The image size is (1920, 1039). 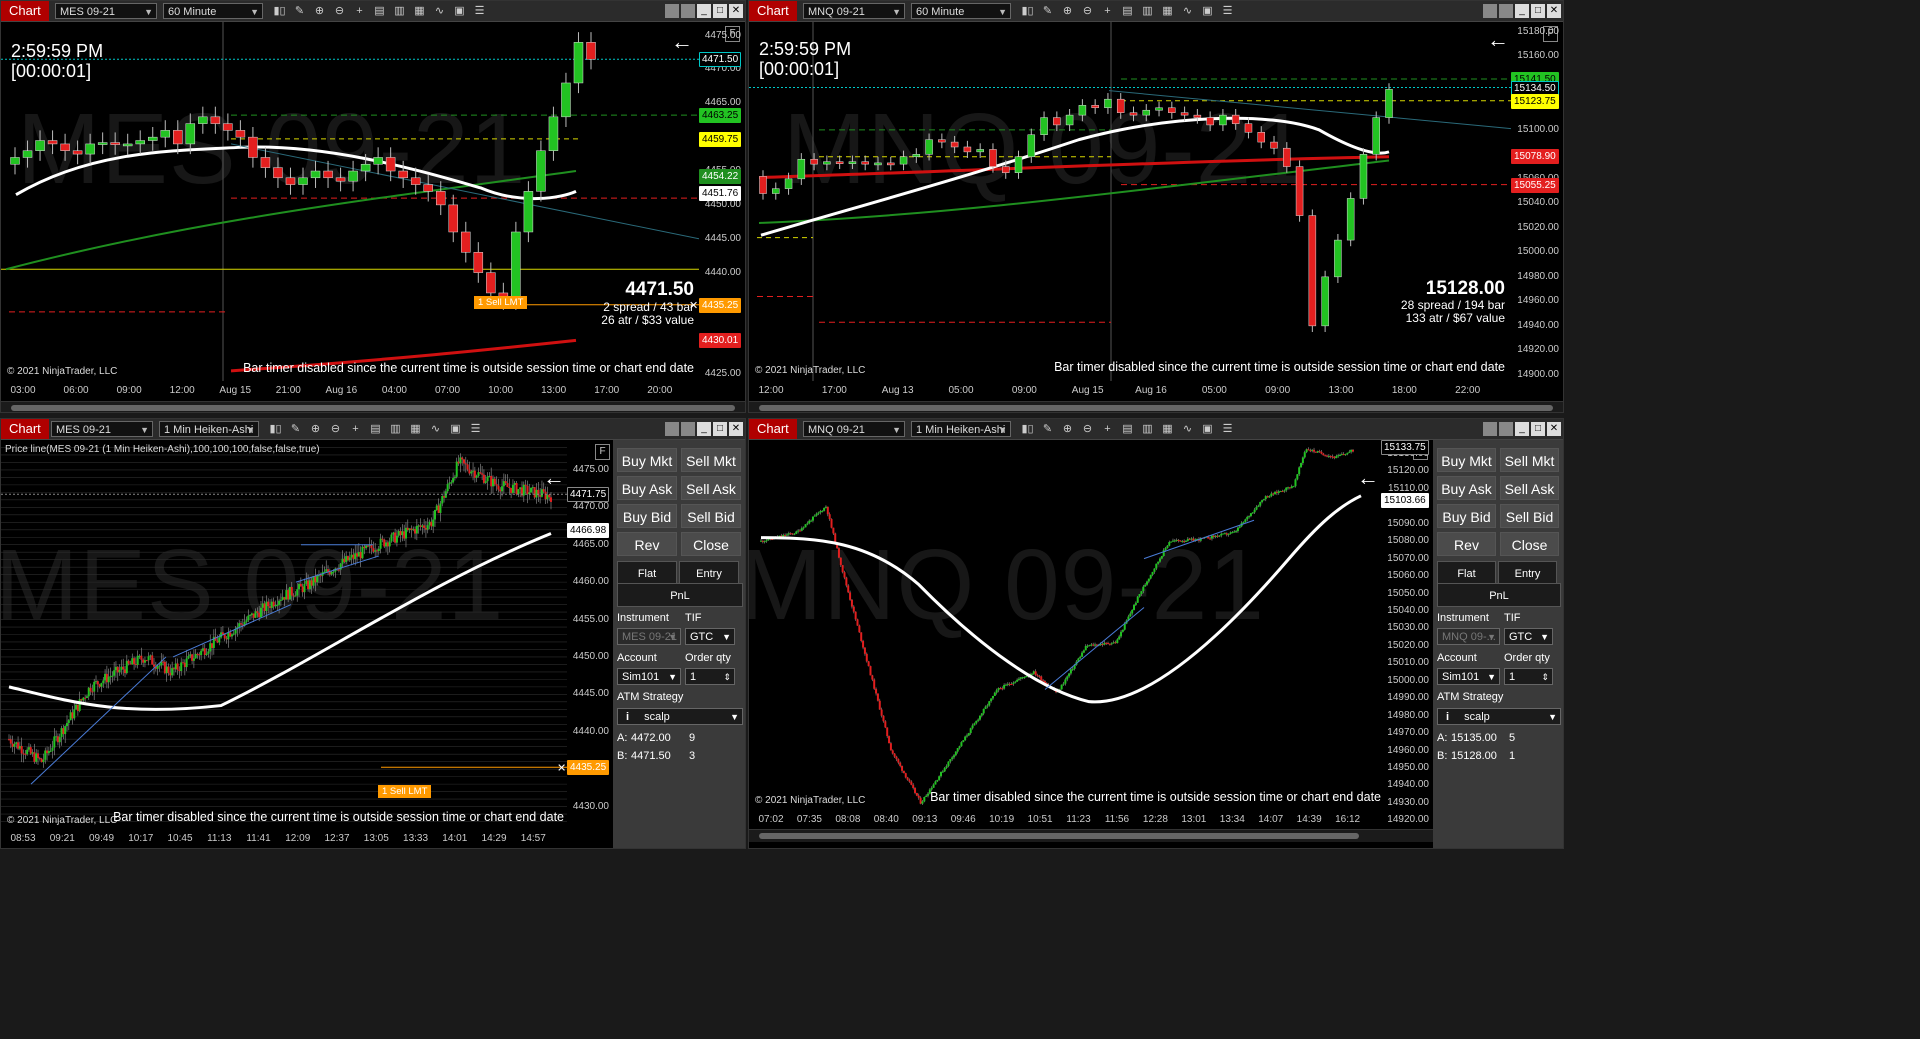 What do you see at coordinates (854, 11) in the screenshot?
I see `instrument-selector: MNQ 09-21 ▼` at bounding box center [854, 11].